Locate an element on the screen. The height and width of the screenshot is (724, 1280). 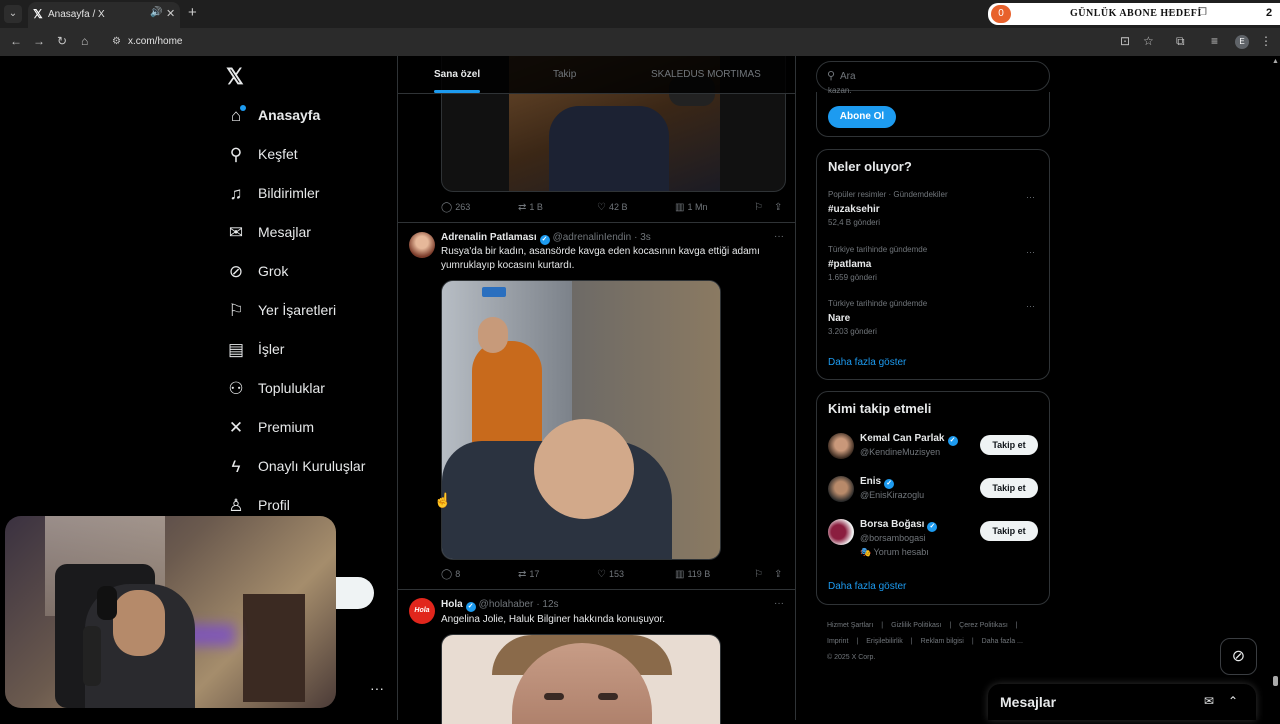
nav-item-grok: ⊘ Grok is located at coordinates (311, 273).